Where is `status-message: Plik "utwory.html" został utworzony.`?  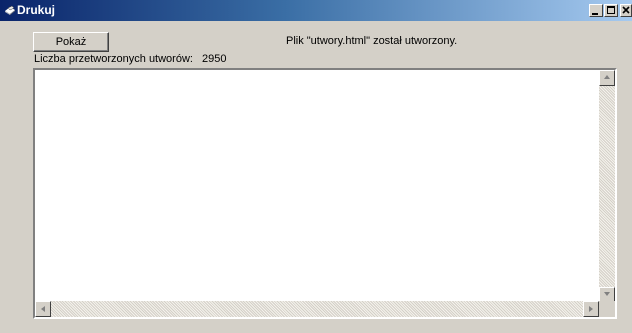 status-message: Plik "utwory.html" został utworzony. is located at coordinates (372, 41).